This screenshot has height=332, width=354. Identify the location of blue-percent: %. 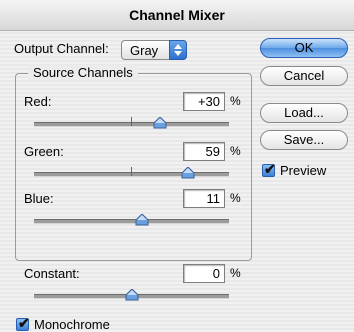
(235, 198).